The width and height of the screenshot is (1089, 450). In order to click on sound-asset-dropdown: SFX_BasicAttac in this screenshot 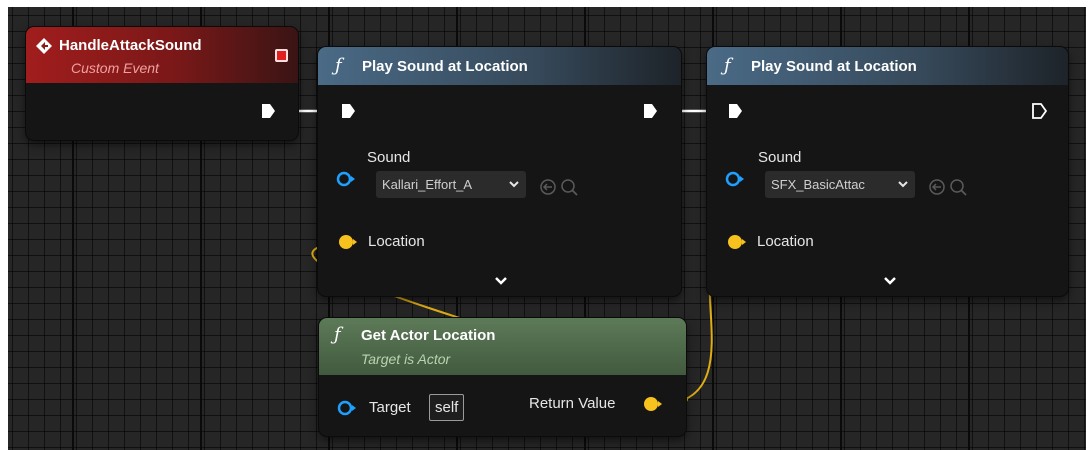, I will do `click(840, 184)`.